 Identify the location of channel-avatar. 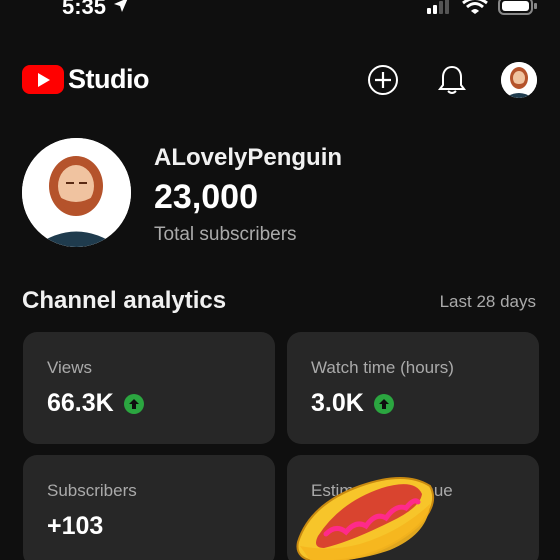
(76, 192).